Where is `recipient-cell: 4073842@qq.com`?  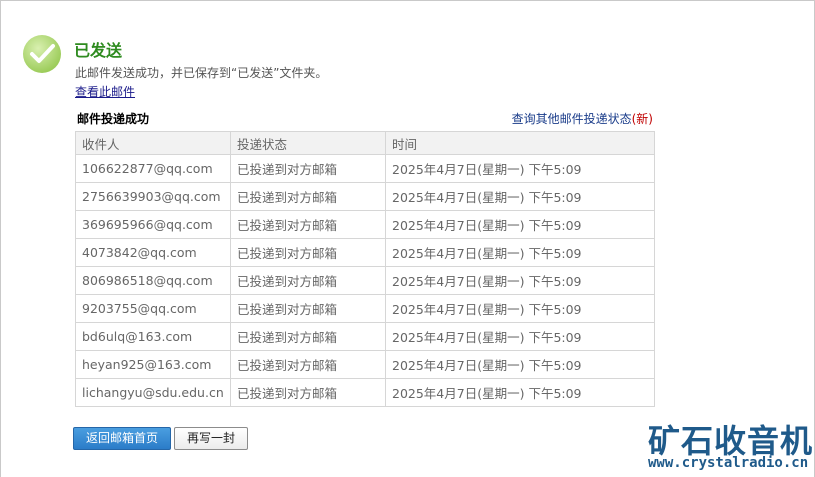
recipient-cell: 4073842@qq.com is located at coordinates (153, 252).